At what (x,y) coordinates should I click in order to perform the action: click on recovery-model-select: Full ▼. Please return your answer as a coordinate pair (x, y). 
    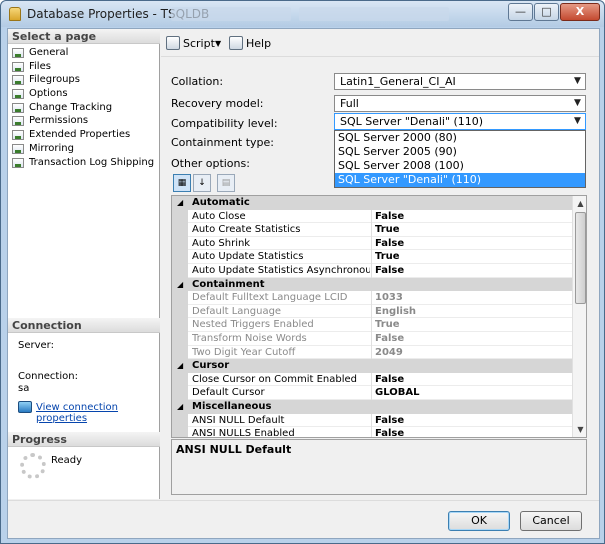
    Looking at the image, I should click on (460, 103).